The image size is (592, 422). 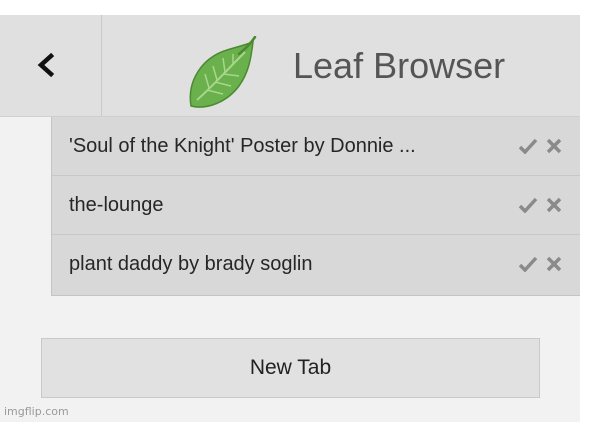 I want to click on watermark: imgflip.com, so click(x=36, y=411).